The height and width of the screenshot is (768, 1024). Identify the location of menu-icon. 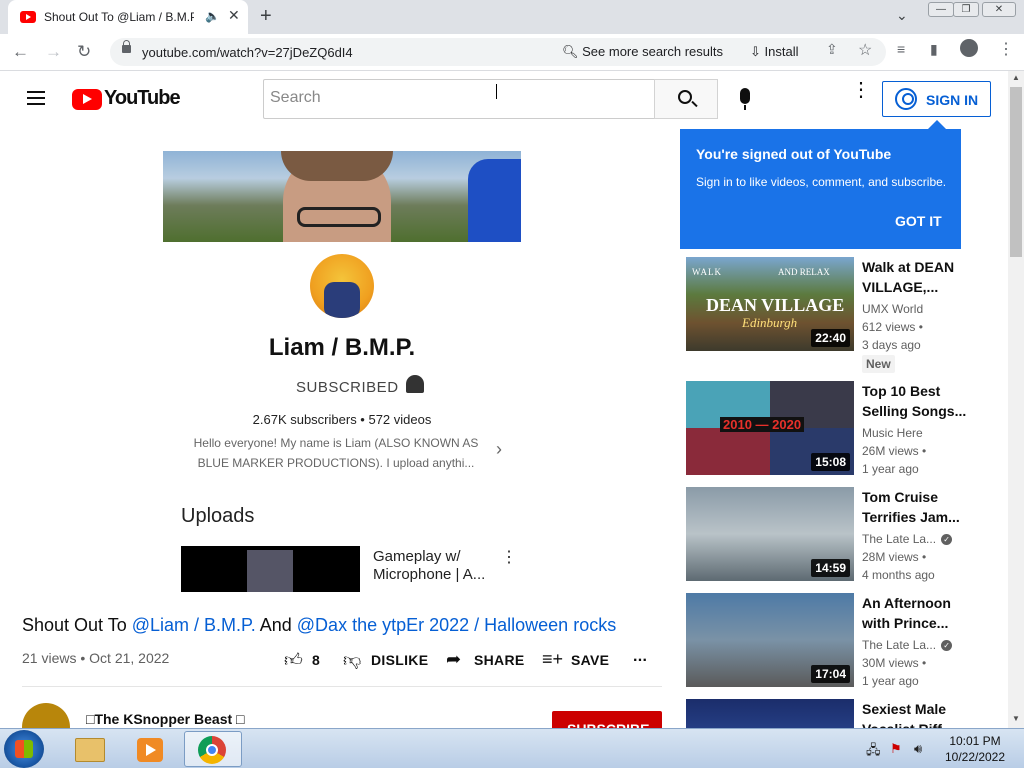
(36, 98).